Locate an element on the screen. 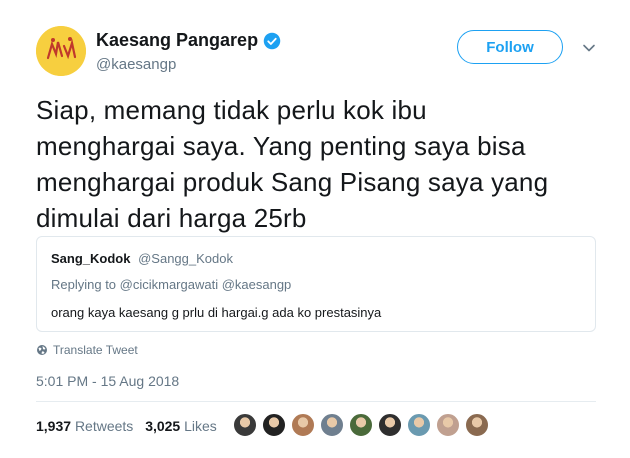  follow-button: Follow is located at coordinates (510, 47).